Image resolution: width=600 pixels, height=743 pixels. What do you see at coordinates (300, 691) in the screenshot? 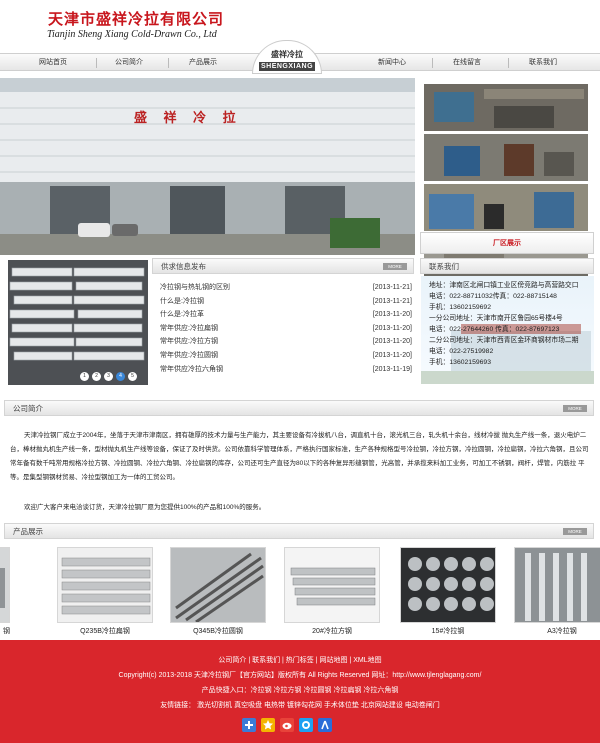
I see `footer-quick-links: 产品快捷入口：冷拉钢 冷拉方钢 冷拉圆钢 冷拉扁钢 冷拉六角钢` at bounding box center [300, 691].